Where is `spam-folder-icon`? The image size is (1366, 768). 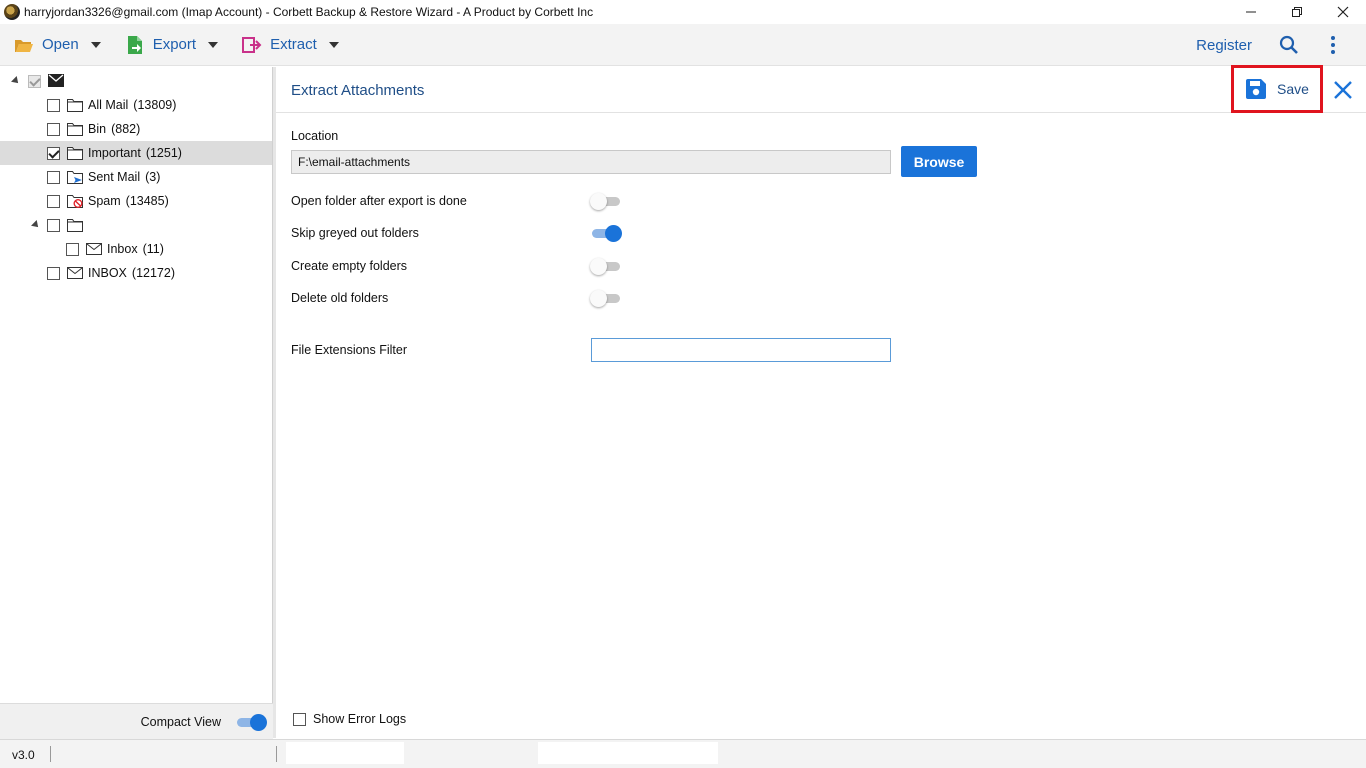 spam-folder-icon is located at coordinates (75, 201).